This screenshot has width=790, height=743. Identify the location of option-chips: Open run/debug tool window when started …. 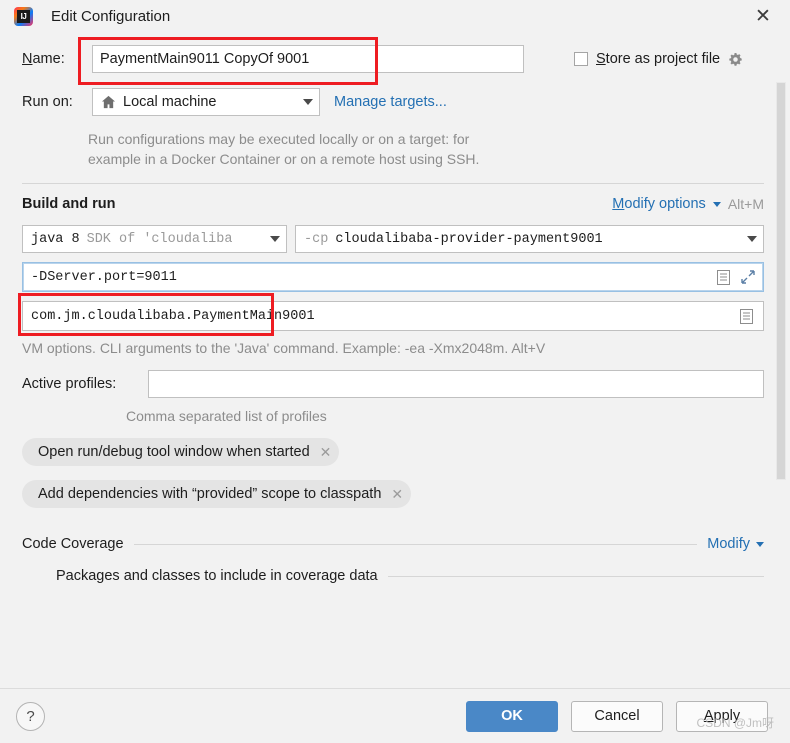
(395, 466).